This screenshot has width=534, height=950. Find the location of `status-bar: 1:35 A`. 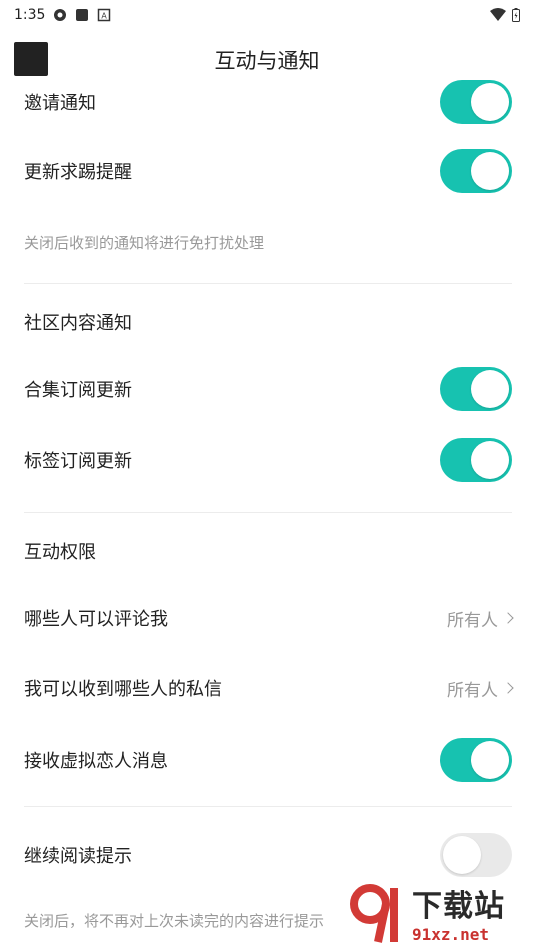

status-bar: 1:35 A is located at coordinates (267, 15).